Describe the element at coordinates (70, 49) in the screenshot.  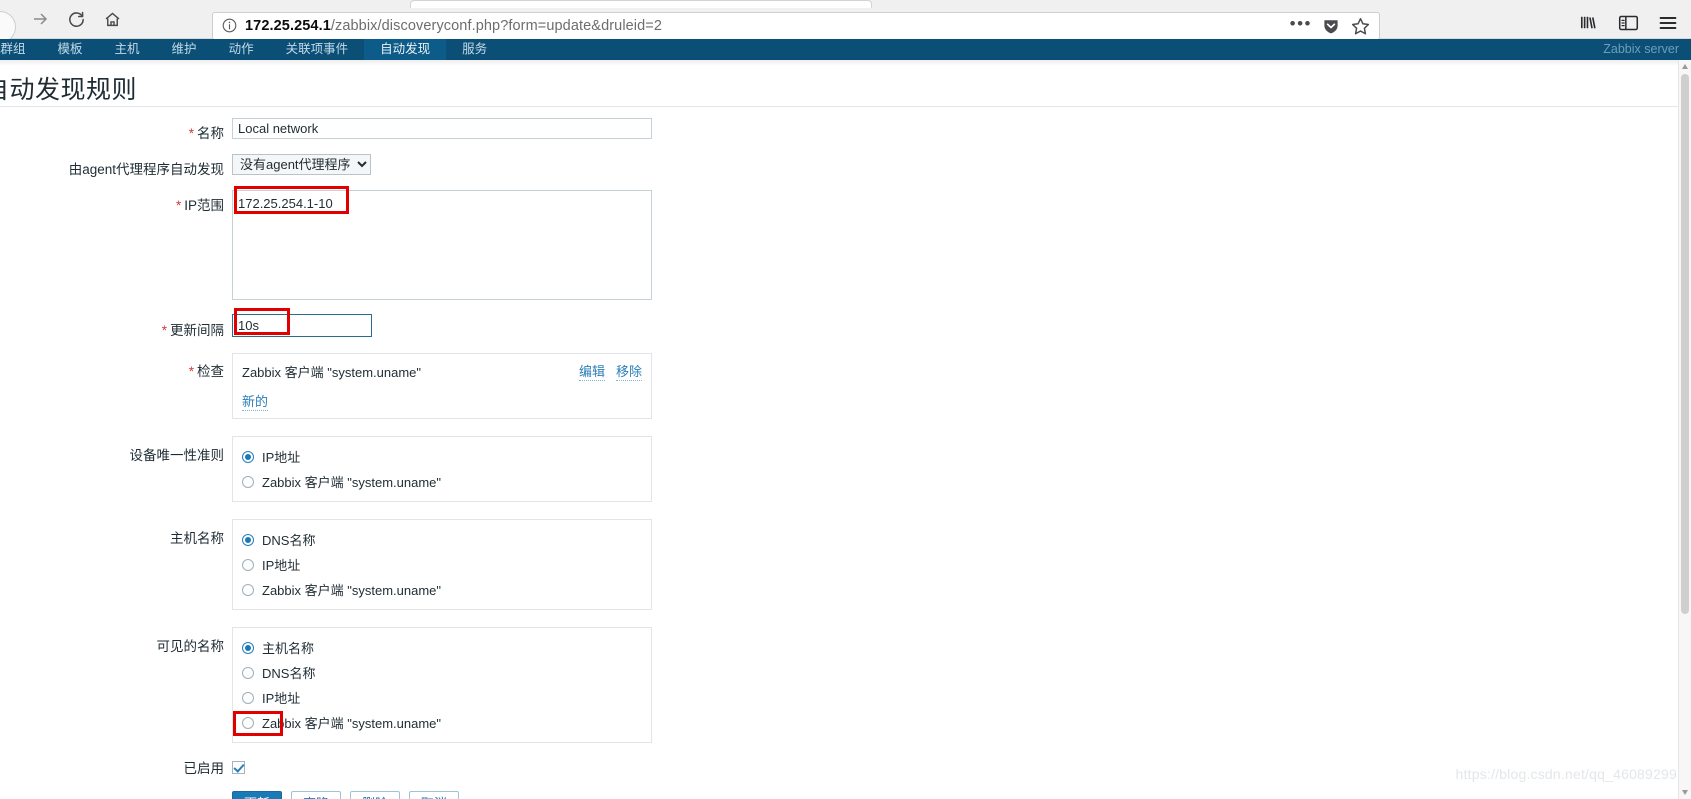
I see `nav-item-templates: 模板` at that location.